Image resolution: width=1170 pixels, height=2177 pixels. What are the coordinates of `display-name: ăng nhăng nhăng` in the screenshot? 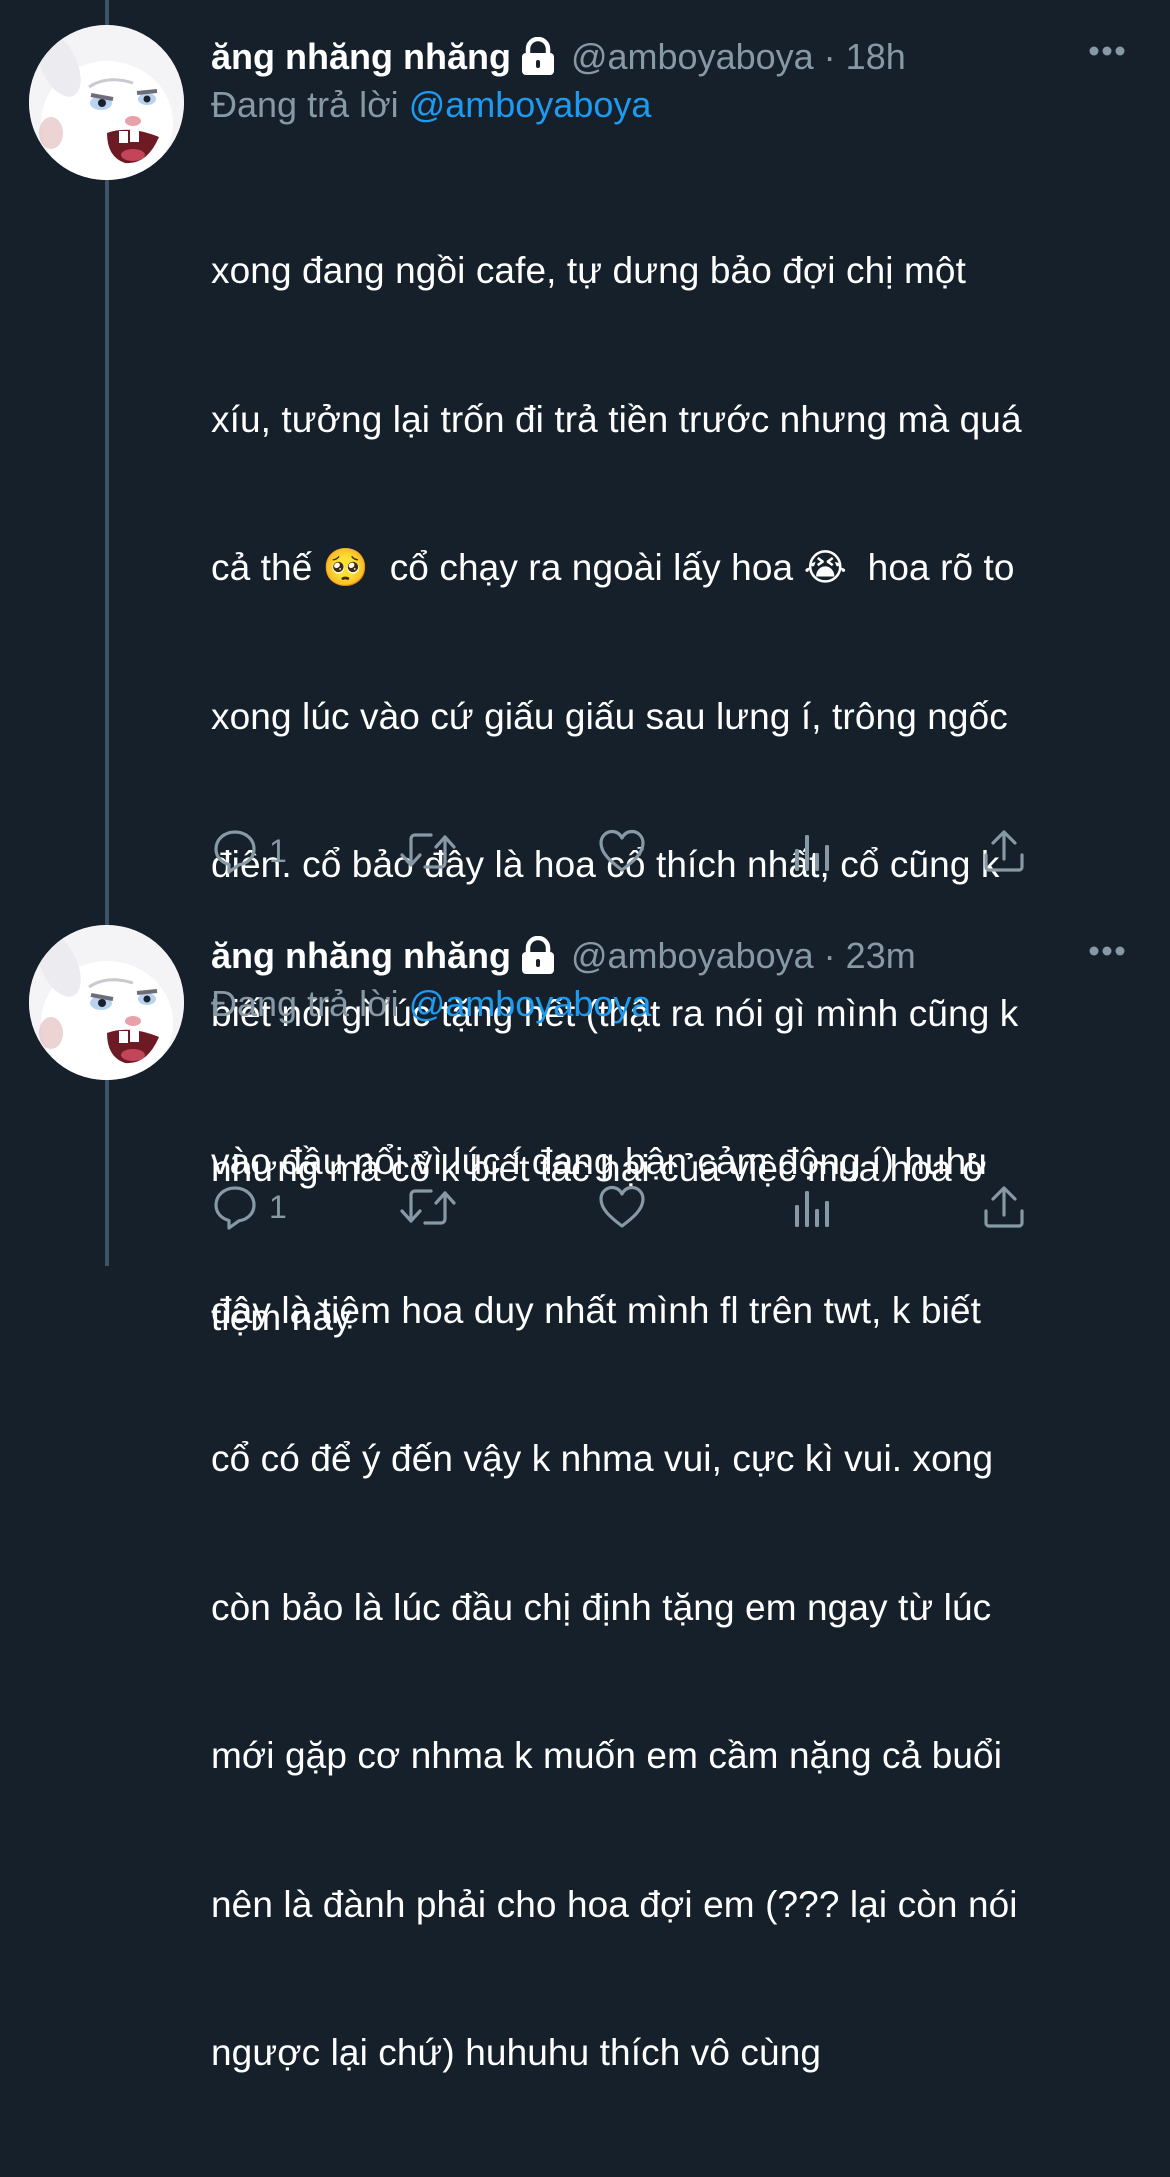 It's located at (361, 57).